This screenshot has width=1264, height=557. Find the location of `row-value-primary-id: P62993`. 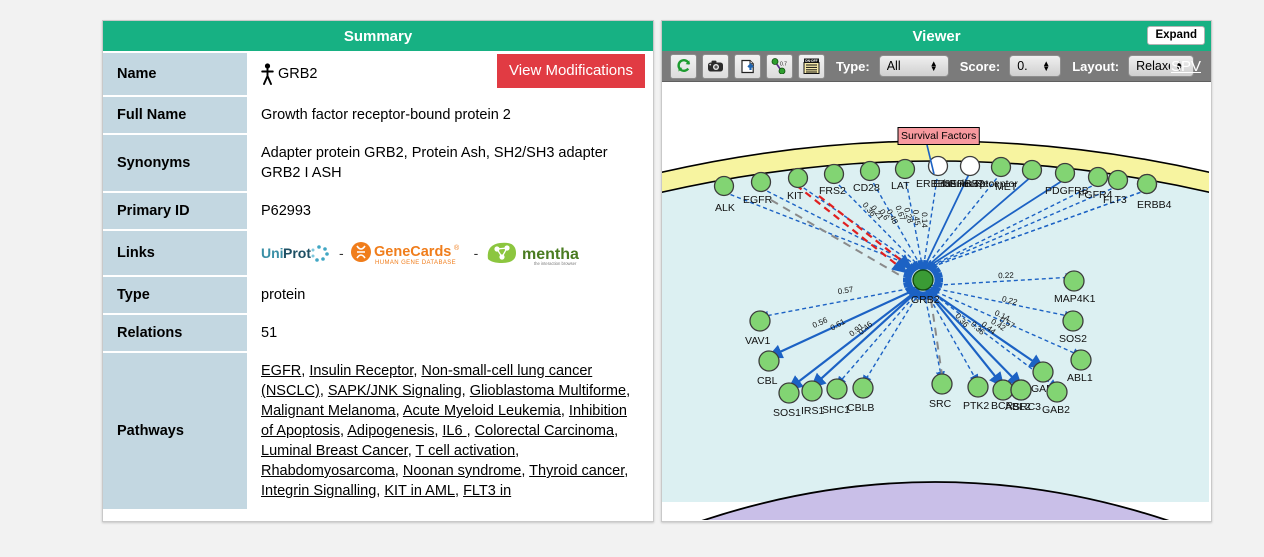

row-value-primary-id: P62993 is located at coordinates (450, 211).